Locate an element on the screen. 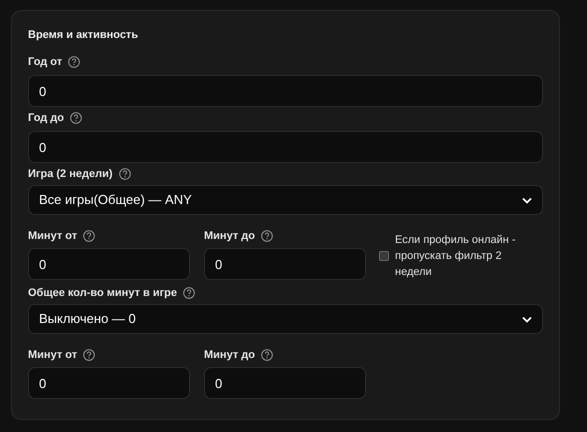 This screenshot has height=432, width=587. field-label: Игра (2 недели) is located at coordinates (70, 174).